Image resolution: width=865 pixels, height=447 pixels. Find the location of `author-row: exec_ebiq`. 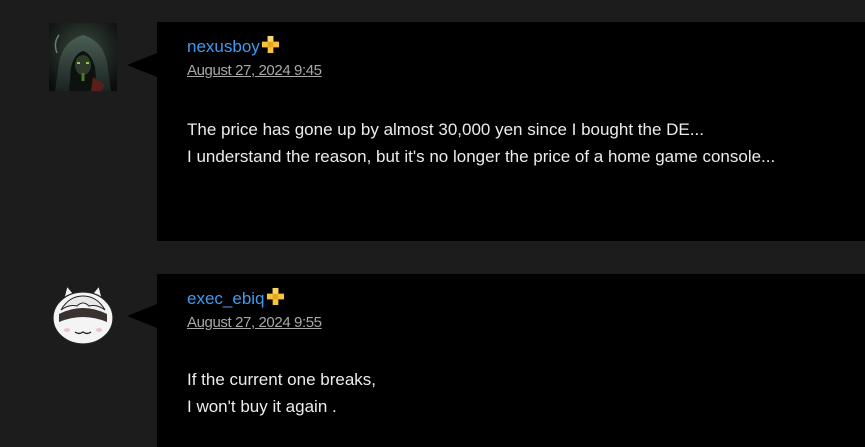

author-row: exec_ebiq is located at coordinates (236, 298).